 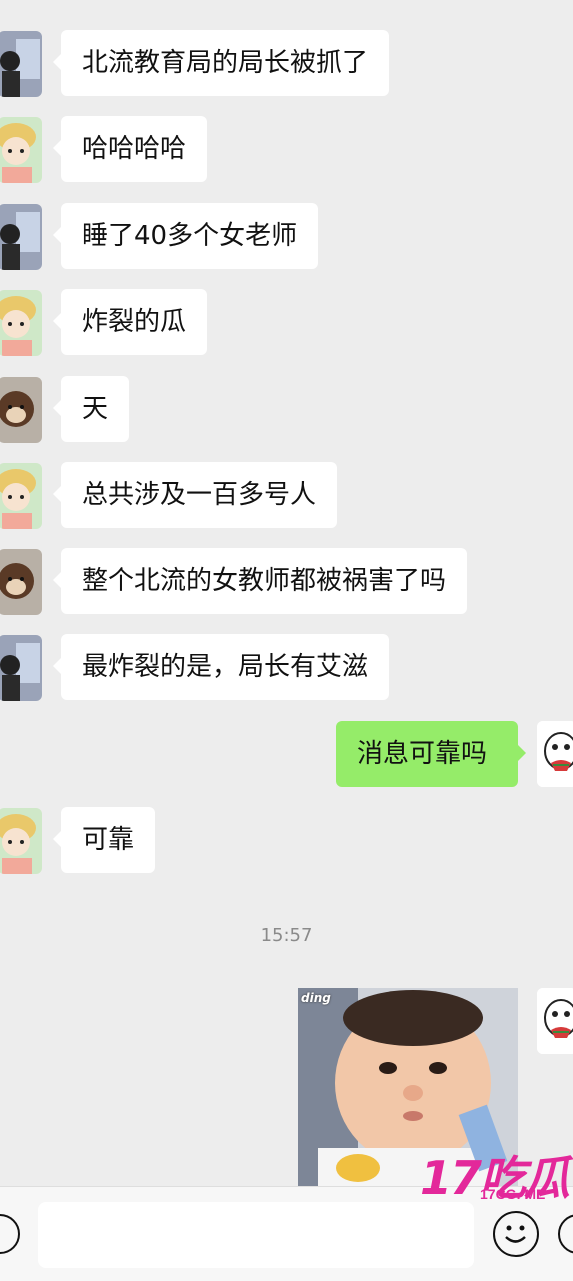 What do you see at coordinates (286, 935) in the screenshot?
I see `message-timestamp: 15:57` at bounding box center [286, 935].